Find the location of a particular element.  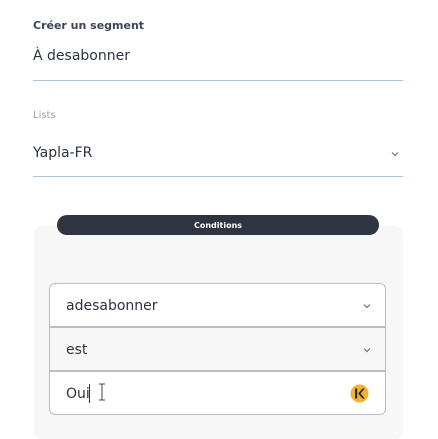

lists-label: Lists is located at coordinates (44, 115).